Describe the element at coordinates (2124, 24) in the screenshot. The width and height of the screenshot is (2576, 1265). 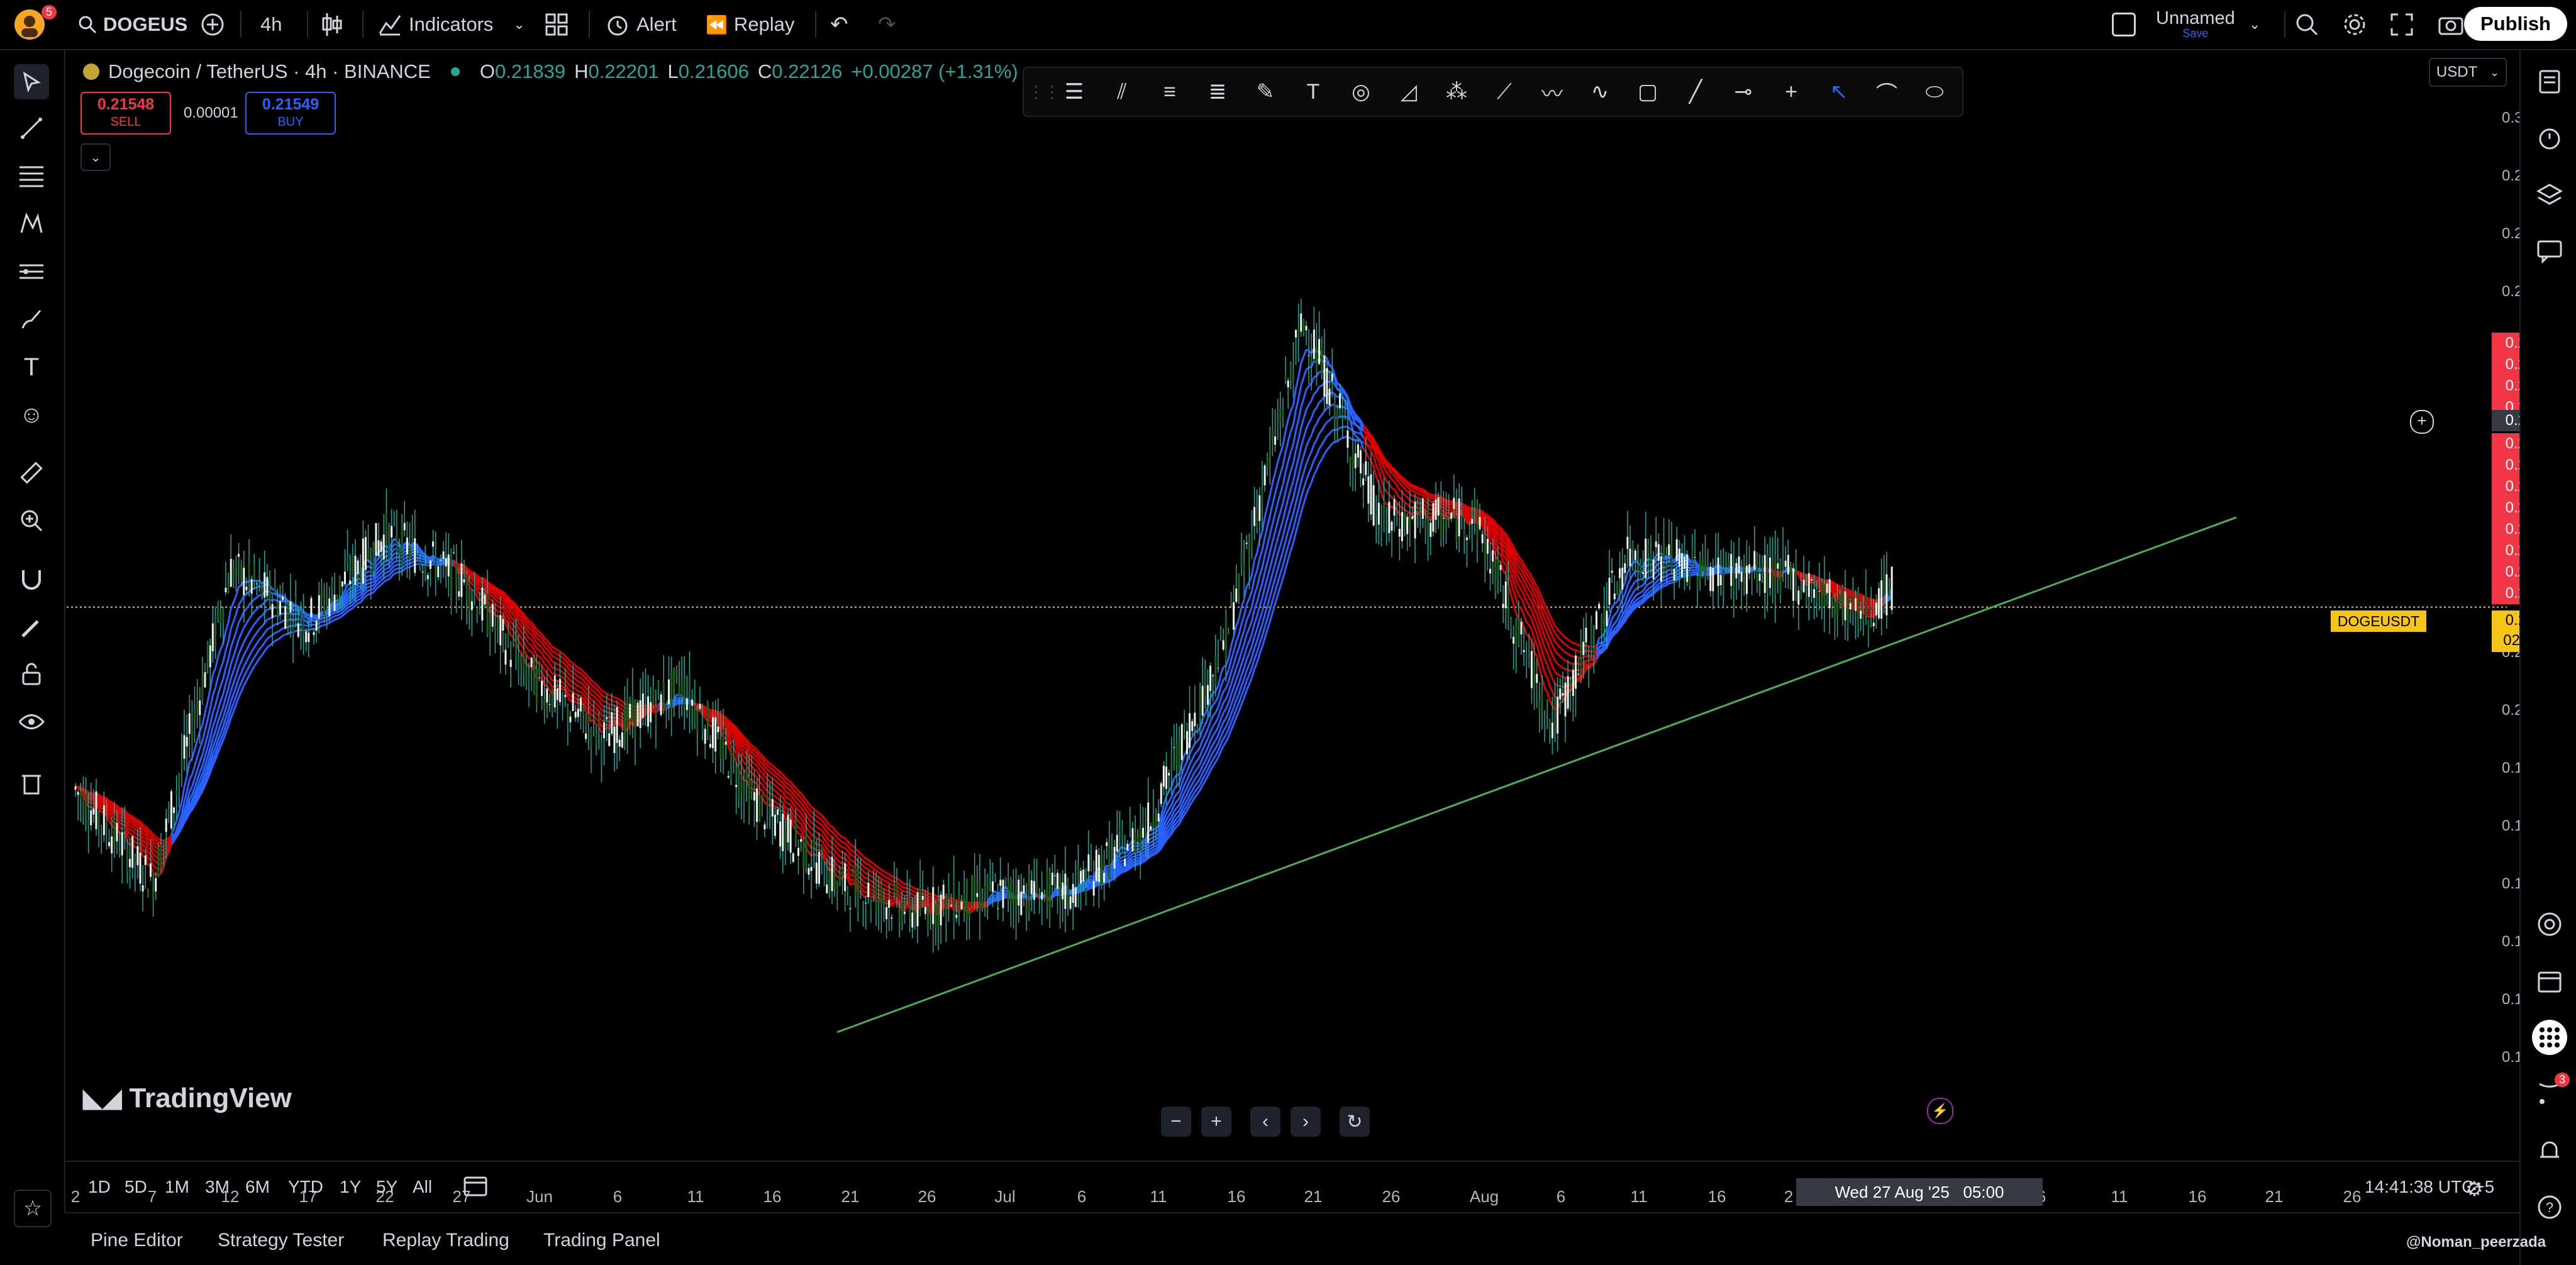
I see `layout-checkbox` at that location.